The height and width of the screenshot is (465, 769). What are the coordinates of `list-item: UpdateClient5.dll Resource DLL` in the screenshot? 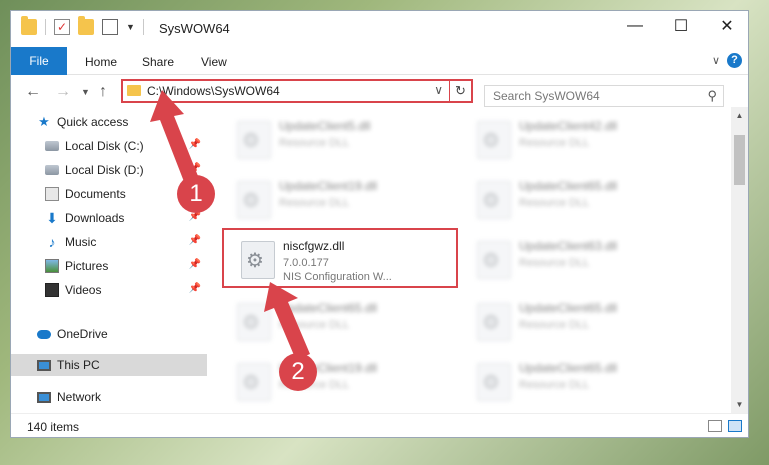 It's located at (342, 139).